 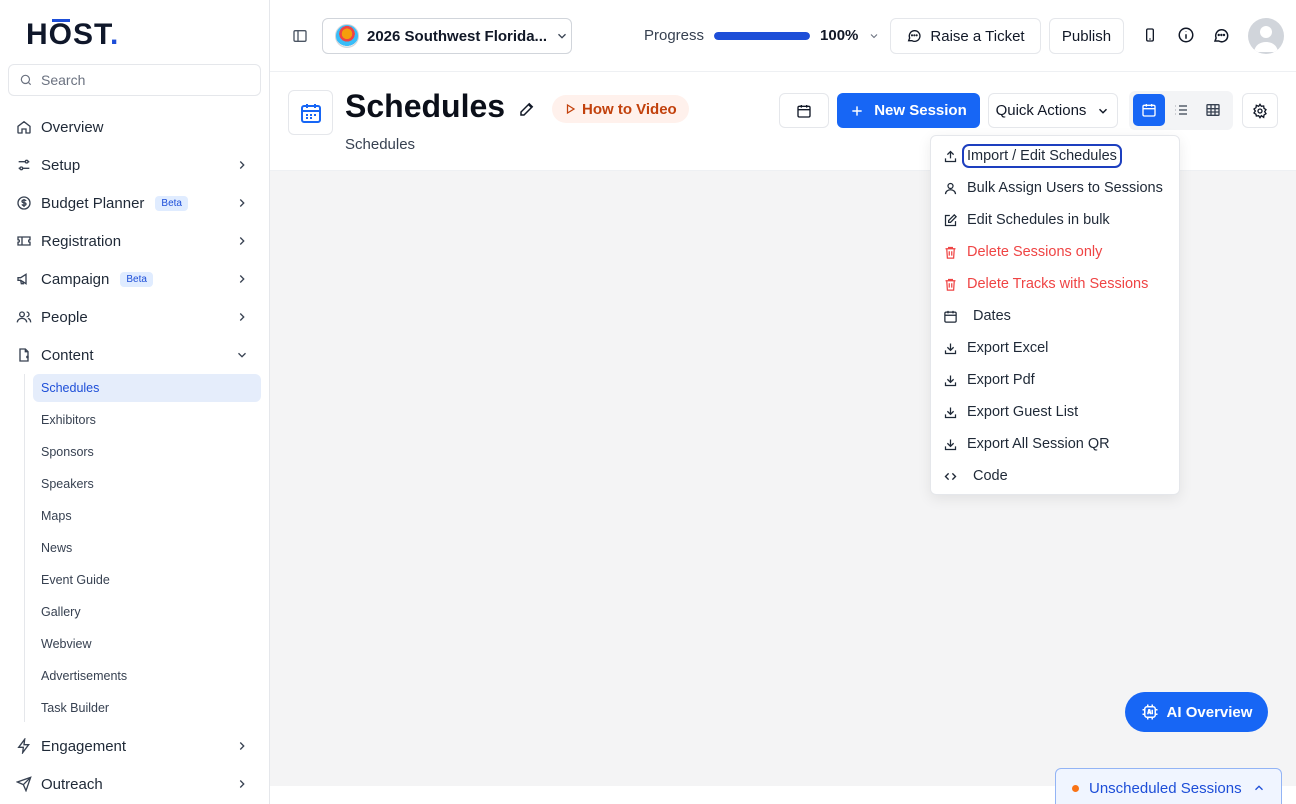 I want to click on breadcrumb: Schedules, so click(x=380, y=144).